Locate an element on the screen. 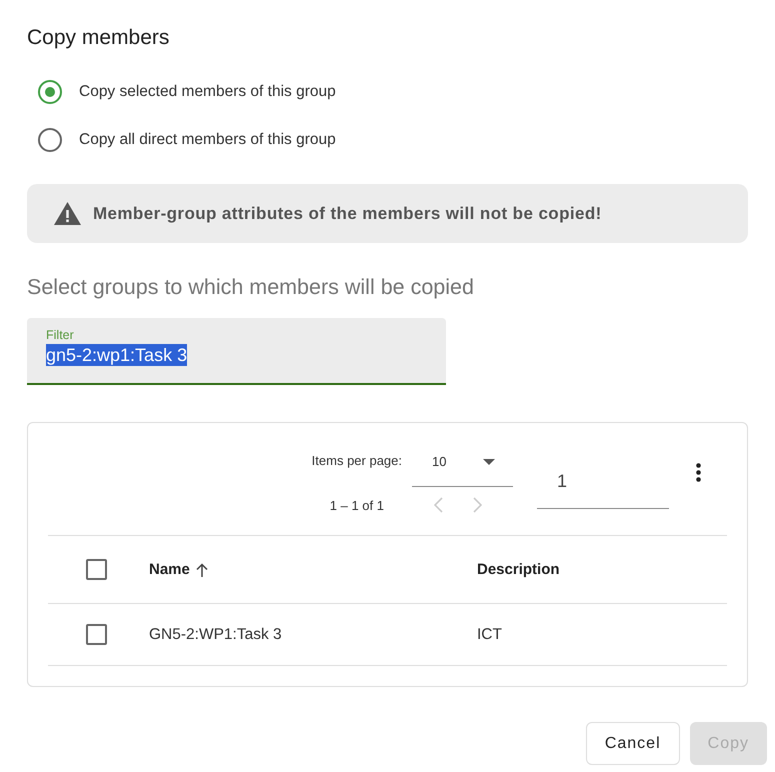 The image size is (775, 772). table-cell-text: GN5-2:WP1:Task 3 is located at coordinates (216, 635).